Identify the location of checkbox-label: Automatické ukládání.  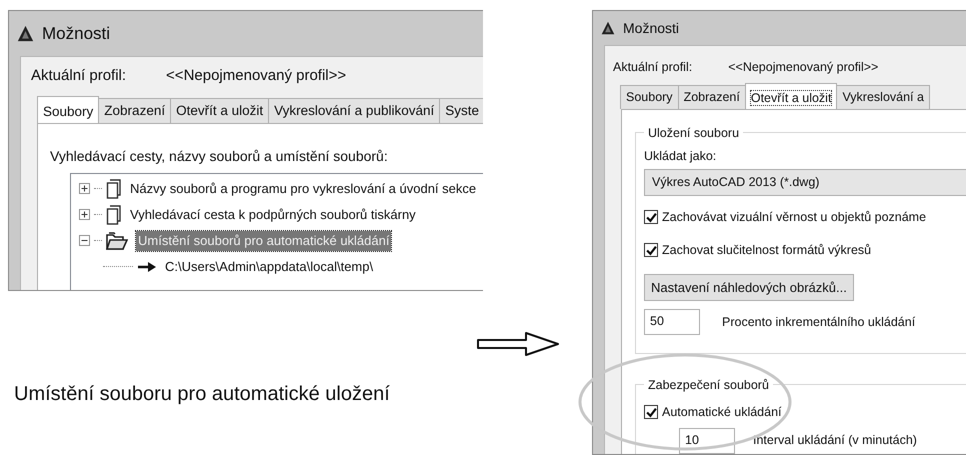
(722, 412).